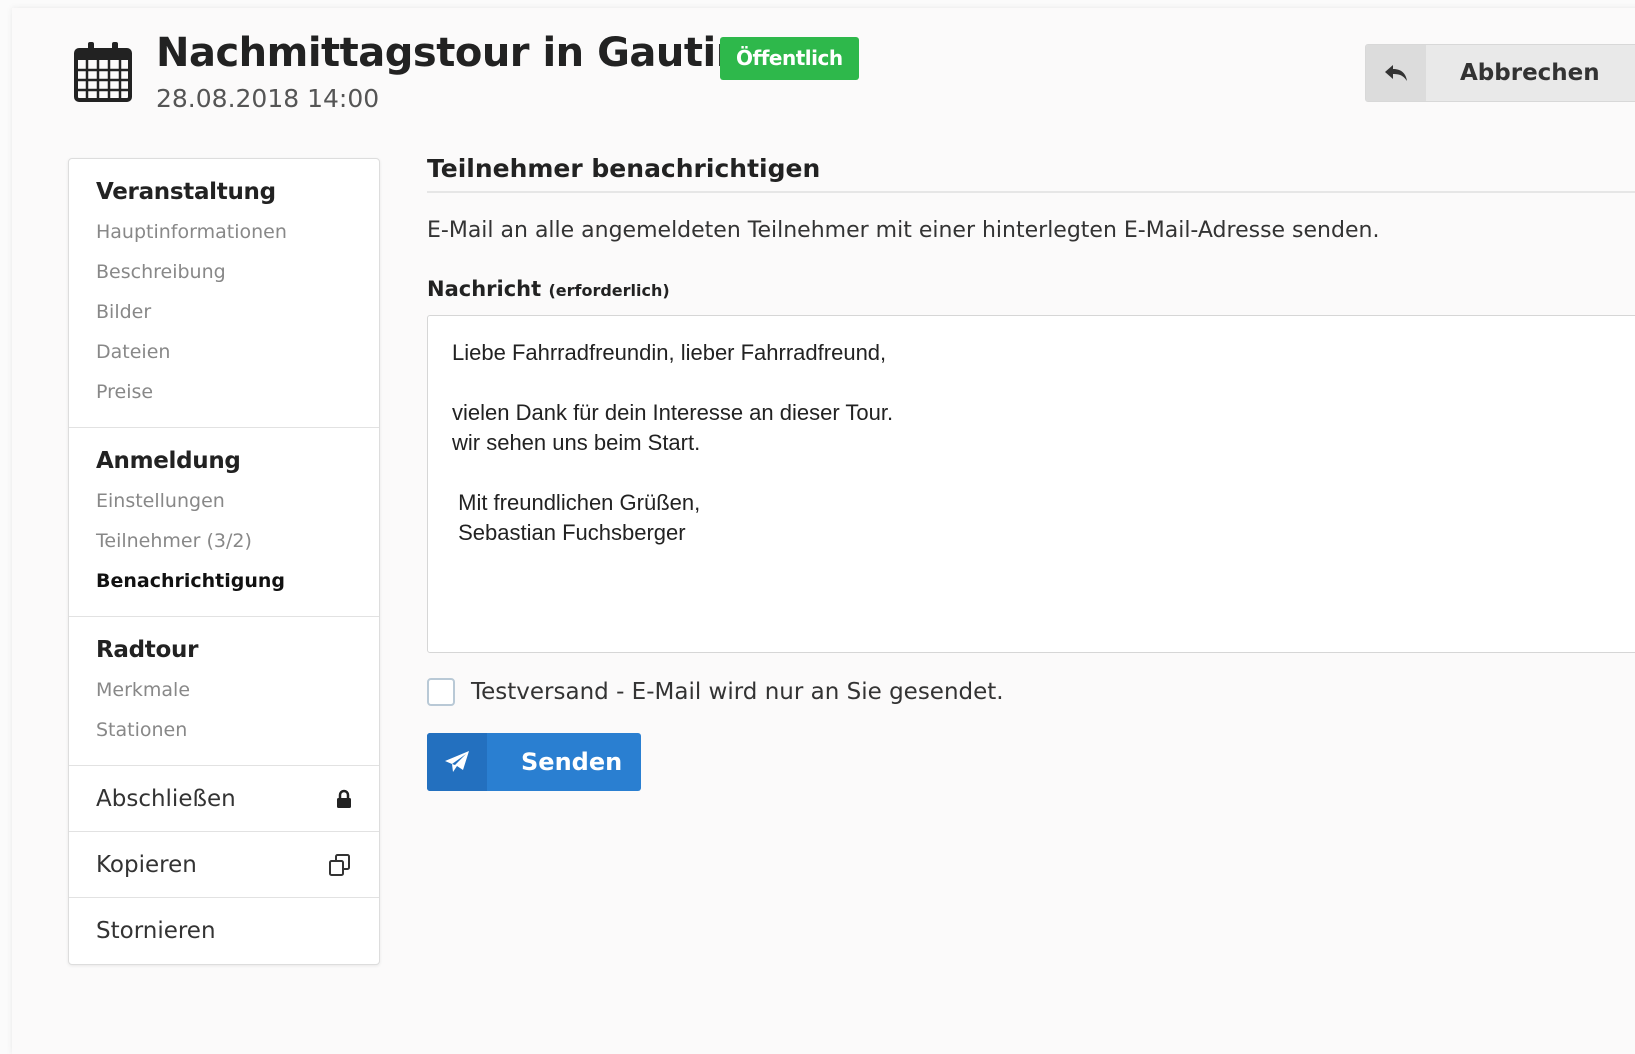 The width and height of the screenshot is (1635, 1054). Describe the element at coordinates (224, 508) in the screenshot. I see `sidebar-item-einstellungen: Einstellungen` at that location.